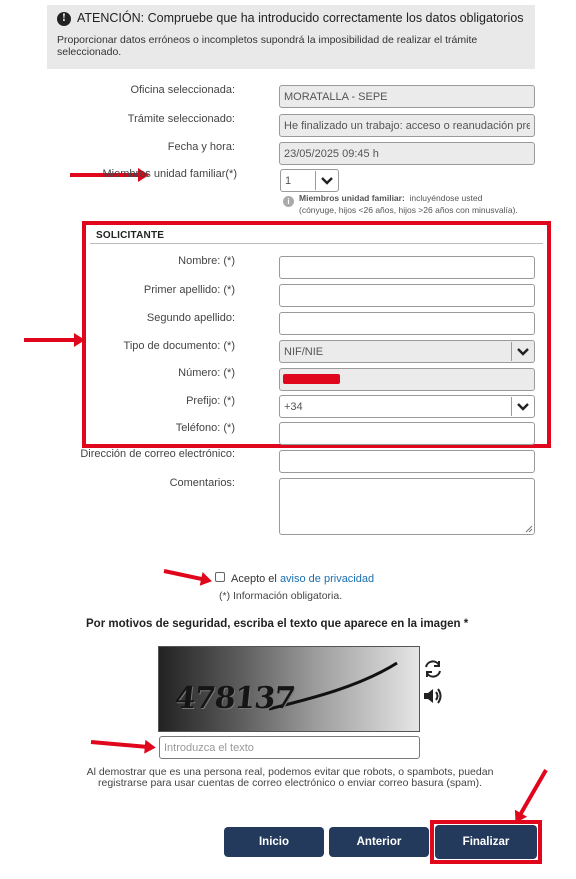  Describe the element at coordinates (274, 842) in the screenshot. I see `inicio-button: Inicio` at that location.